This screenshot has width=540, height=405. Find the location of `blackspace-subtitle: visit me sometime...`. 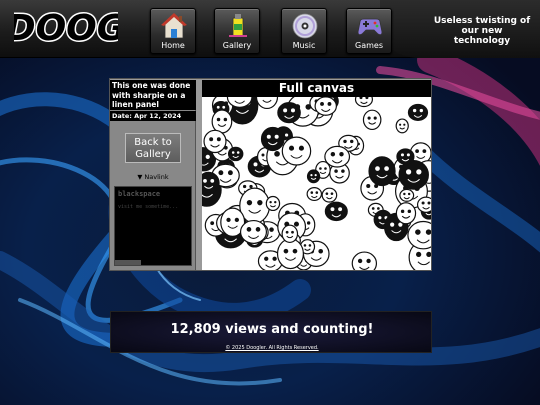

blackspace-subtitle: visit me sometime... is located at coordinates (148, 207).